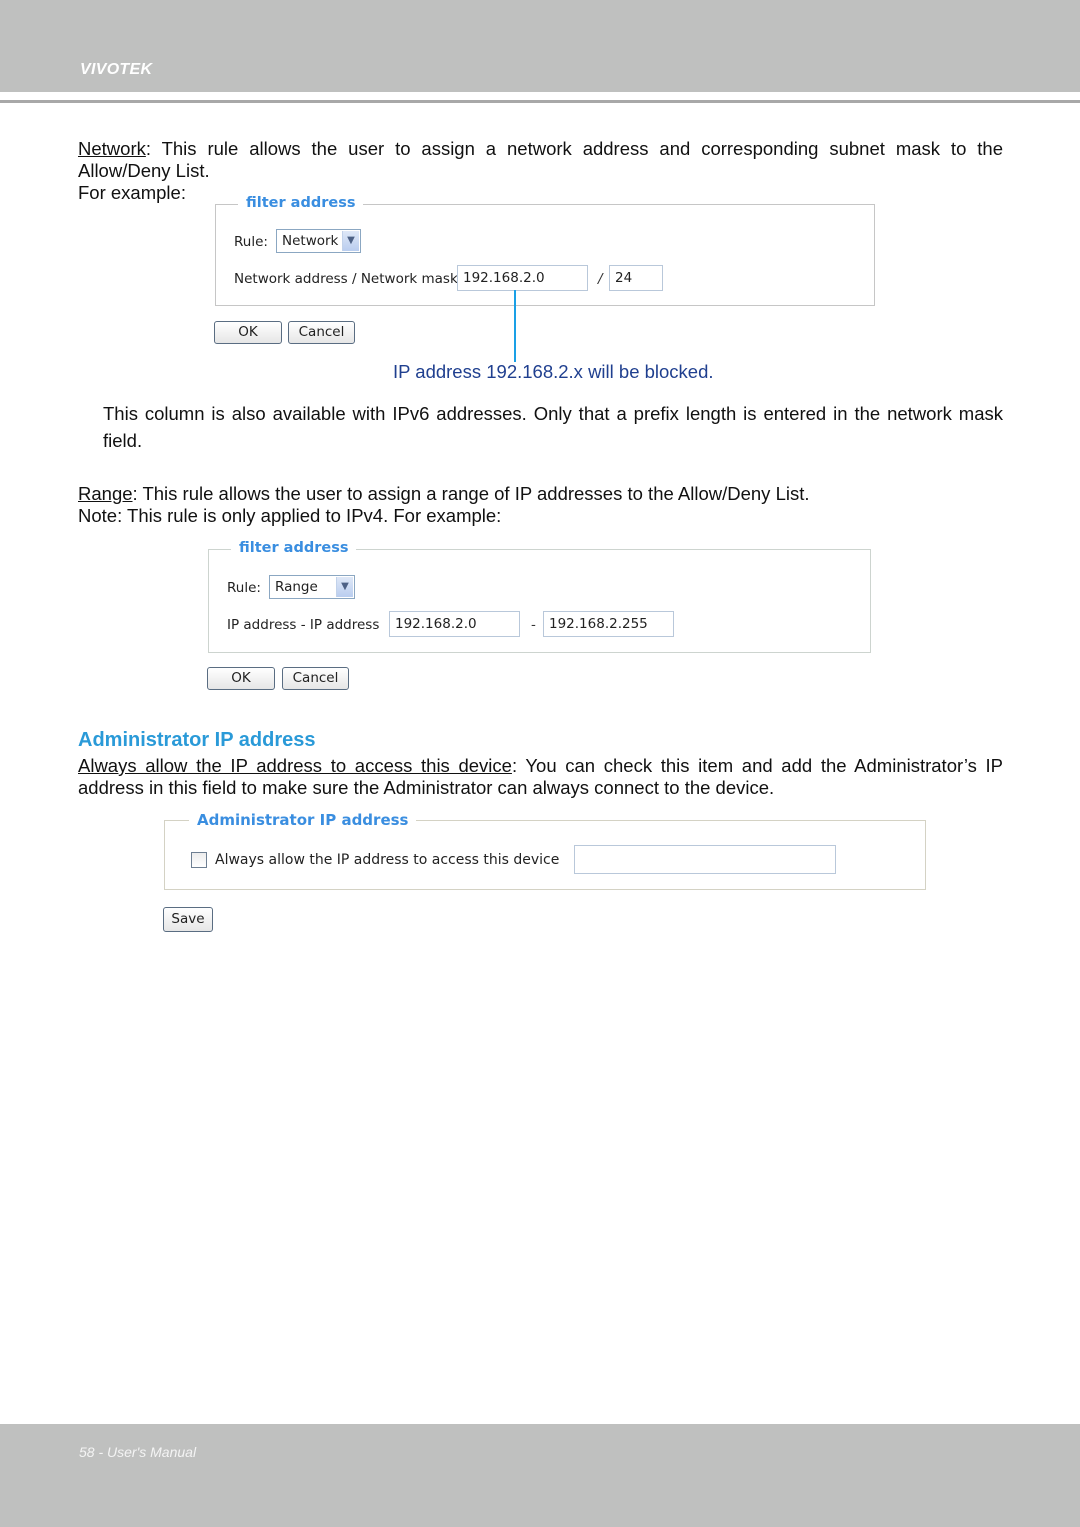 This screenshot has height=1527, width=1080. I want to click on admin-always-allow-checkbox, so click(199, 860).